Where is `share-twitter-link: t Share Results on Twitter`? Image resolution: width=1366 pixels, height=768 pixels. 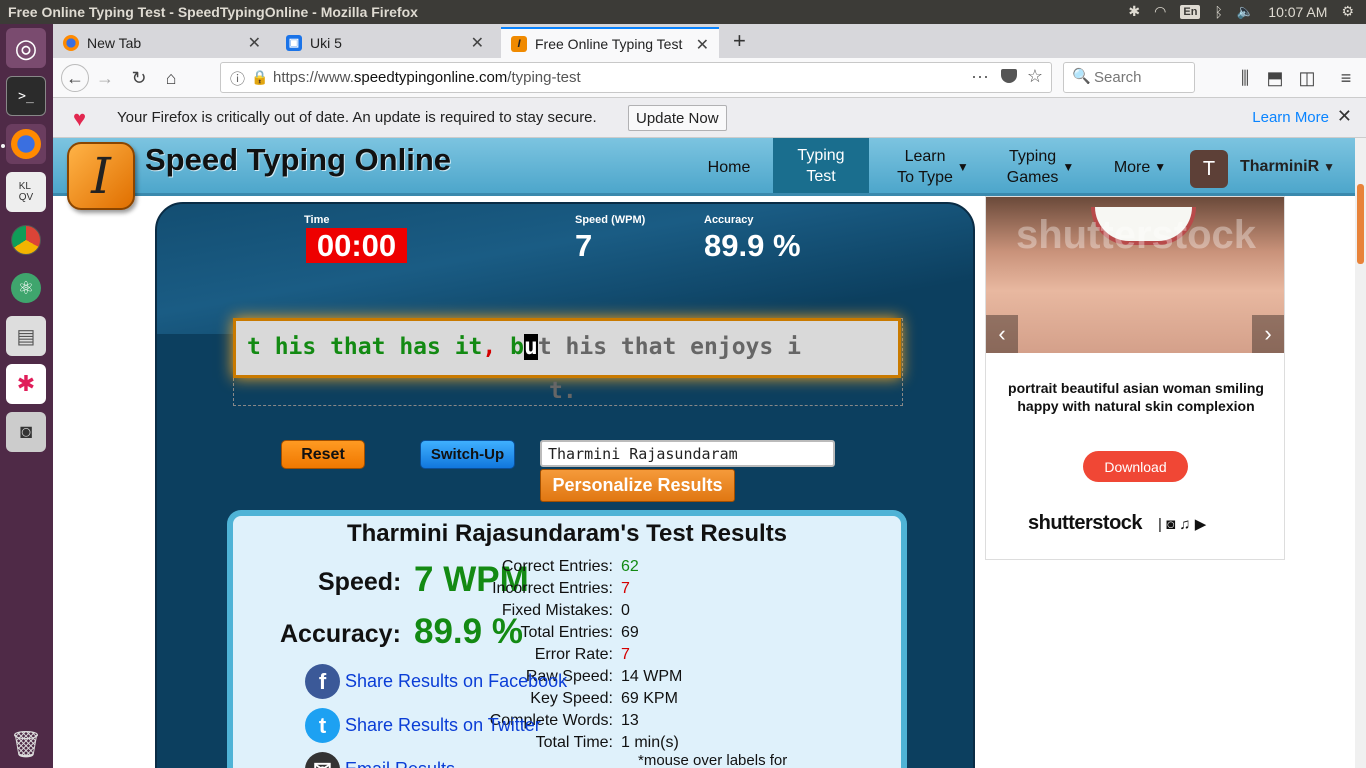 share-twitter-link: t Share Results on Twitter is located at coordinates (423, 725).